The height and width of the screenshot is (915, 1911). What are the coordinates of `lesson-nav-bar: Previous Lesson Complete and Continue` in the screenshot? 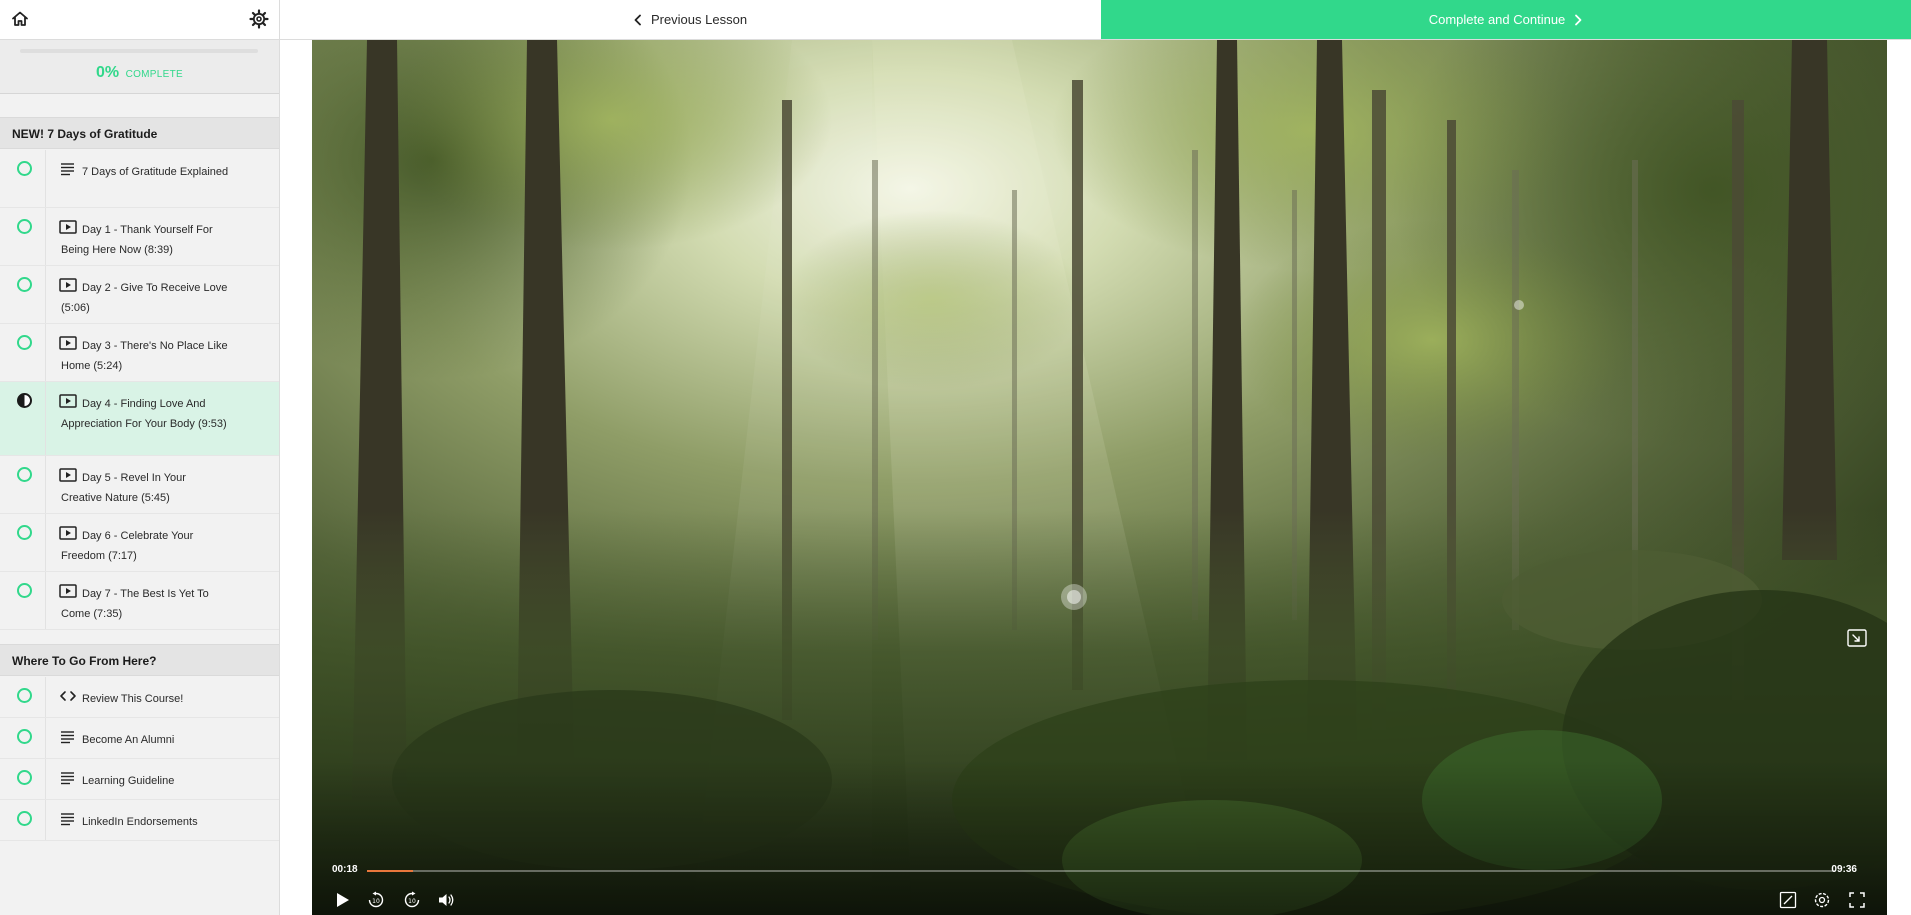 It's located at (1095, 20).